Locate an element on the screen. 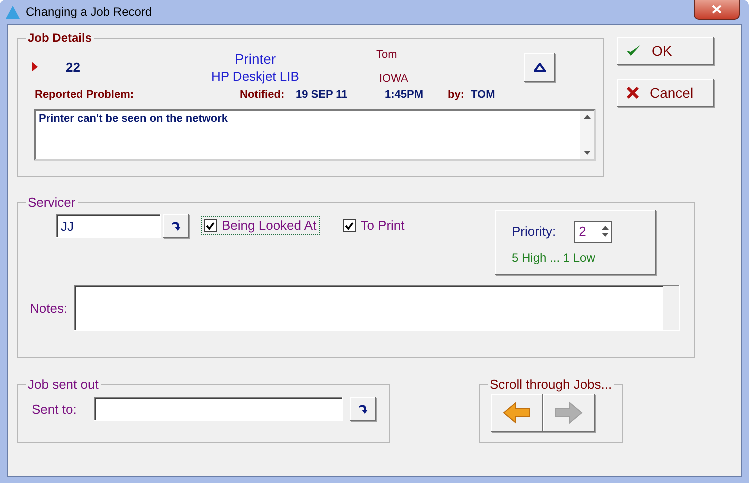 This screenshot has height=483, width=749. field-label: by: is located at coordinates (457, 95).